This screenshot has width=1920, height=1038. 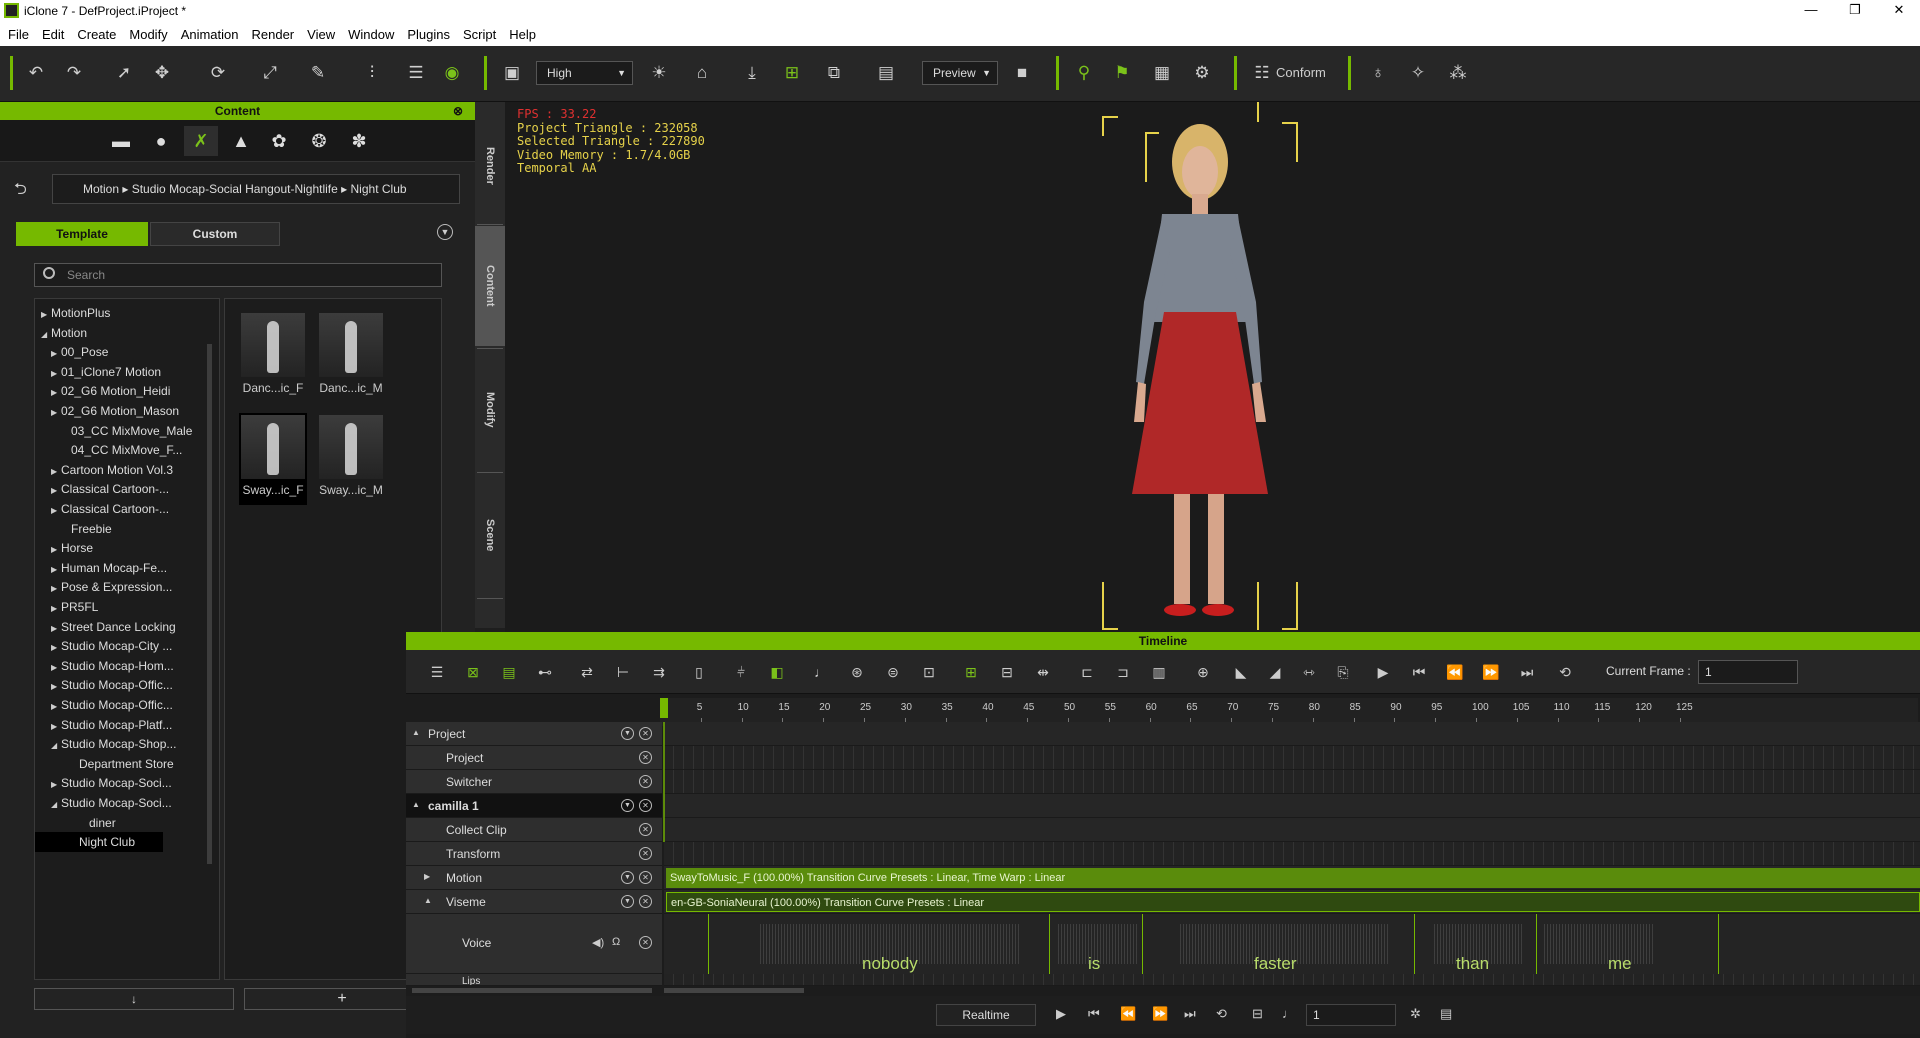 I want to click on range-icon: ◧, so click(x=777, y=672).